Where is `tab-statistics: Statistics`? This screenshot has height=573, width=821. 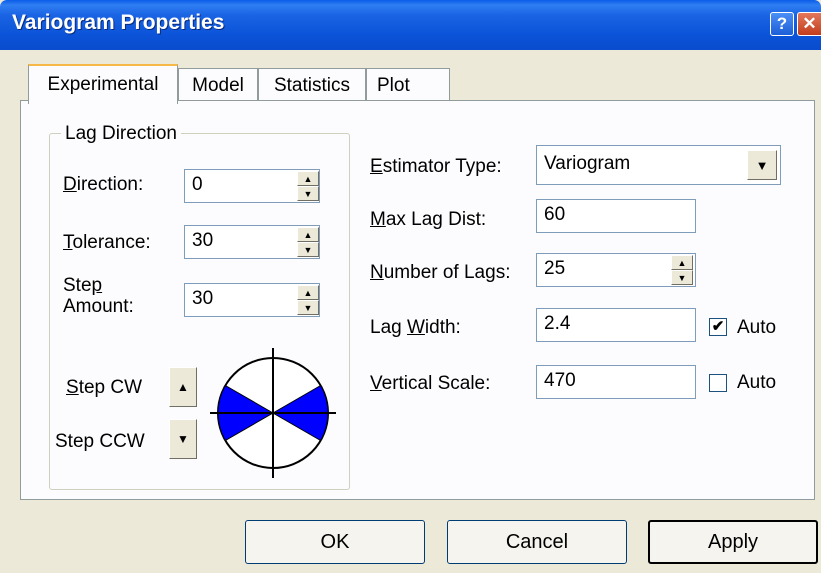 tab-statistics: Statistics is located at coordinates (312, 85).